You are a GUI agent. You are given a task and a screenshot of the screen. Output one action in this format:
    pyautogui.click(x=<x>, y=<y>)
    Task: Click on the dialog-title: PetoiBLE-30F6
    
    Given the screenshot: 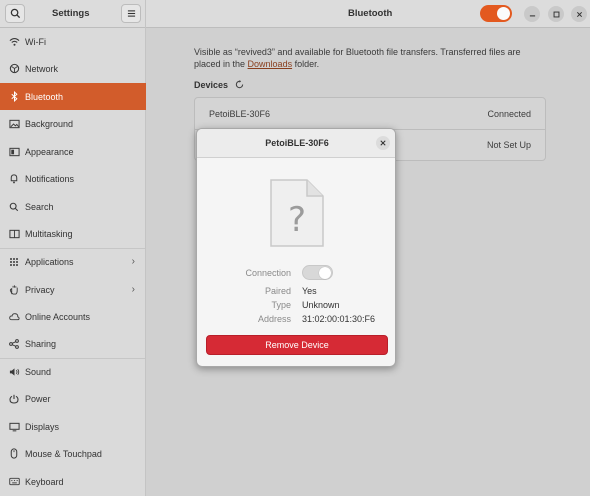 What is the action you would take?
    pyautogui.click(x=297, y=143)
    